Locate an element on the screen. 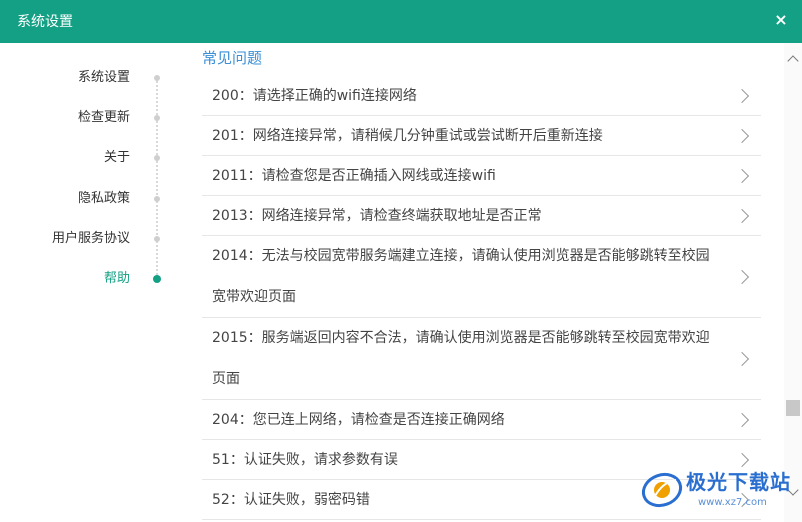 The height and width of the screenshot is (522, 802). window-title: 系统设置 is located at coordinates (45, 22).